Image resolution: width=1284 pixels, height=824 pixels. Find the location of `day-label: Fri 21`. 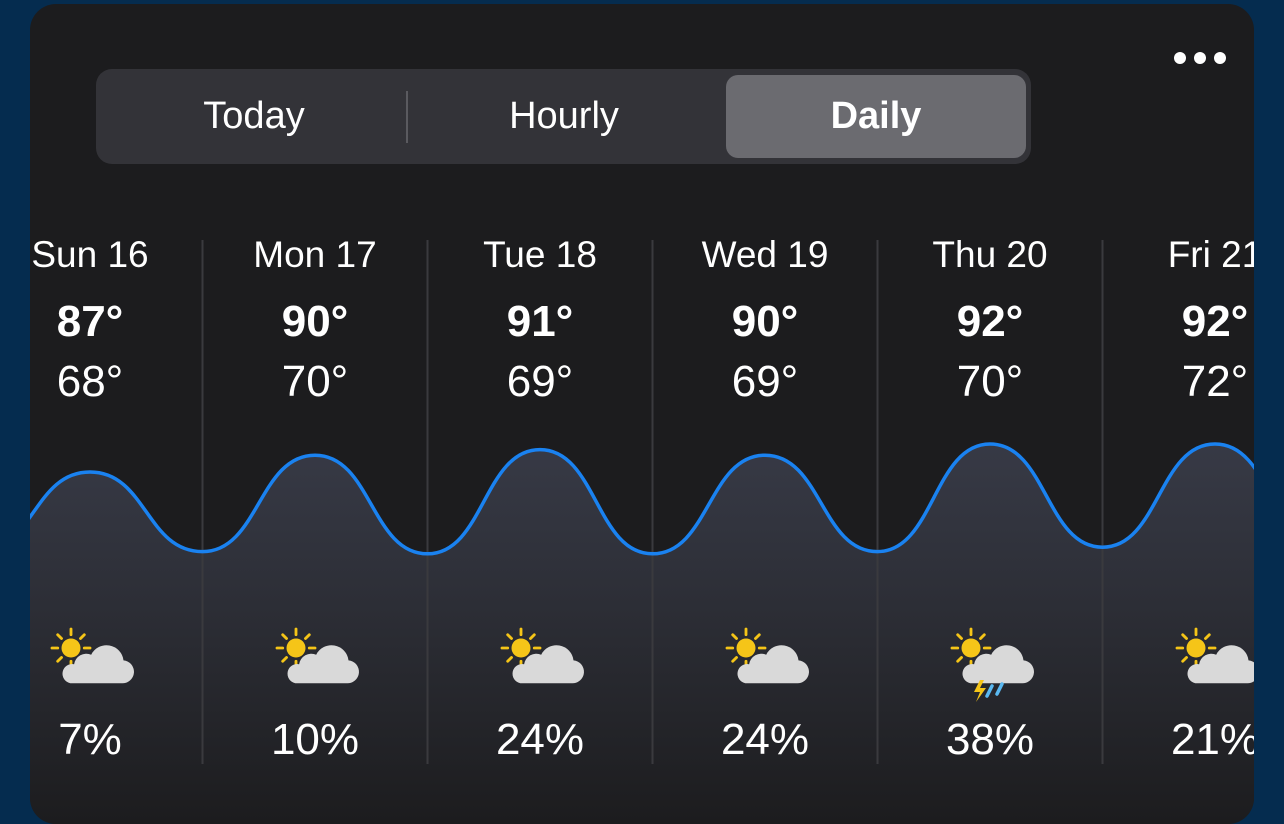

day-label: Fri 21 is located at coordinates (1211, 254).